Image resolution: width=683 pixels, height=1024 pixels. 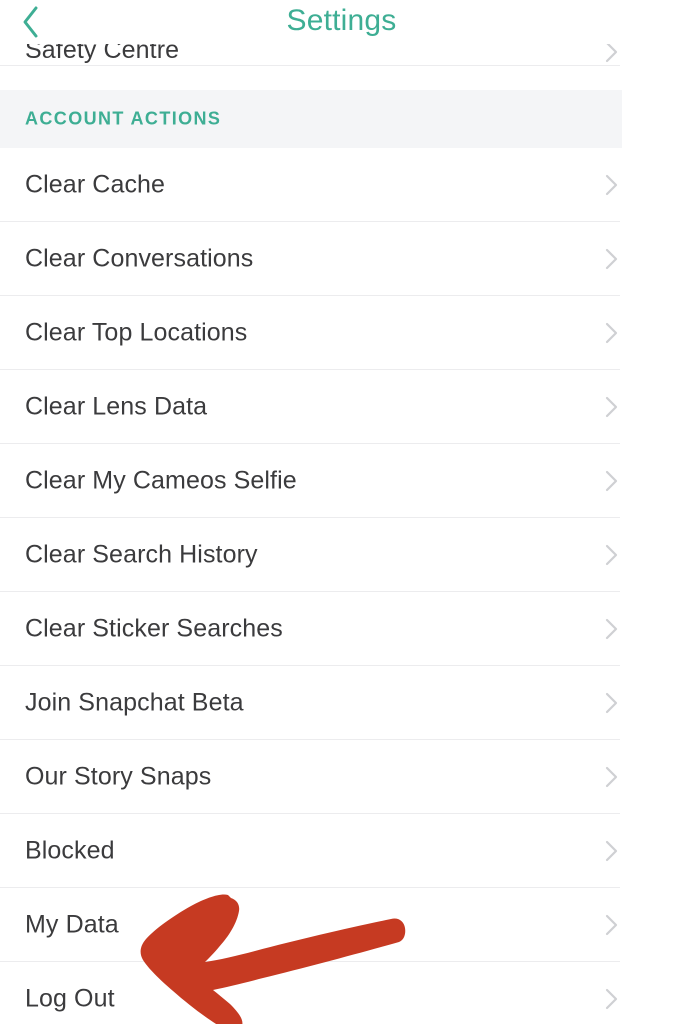 I want to click on list-item-label: Clear Sticker Searches, so click(x=154, y=628).